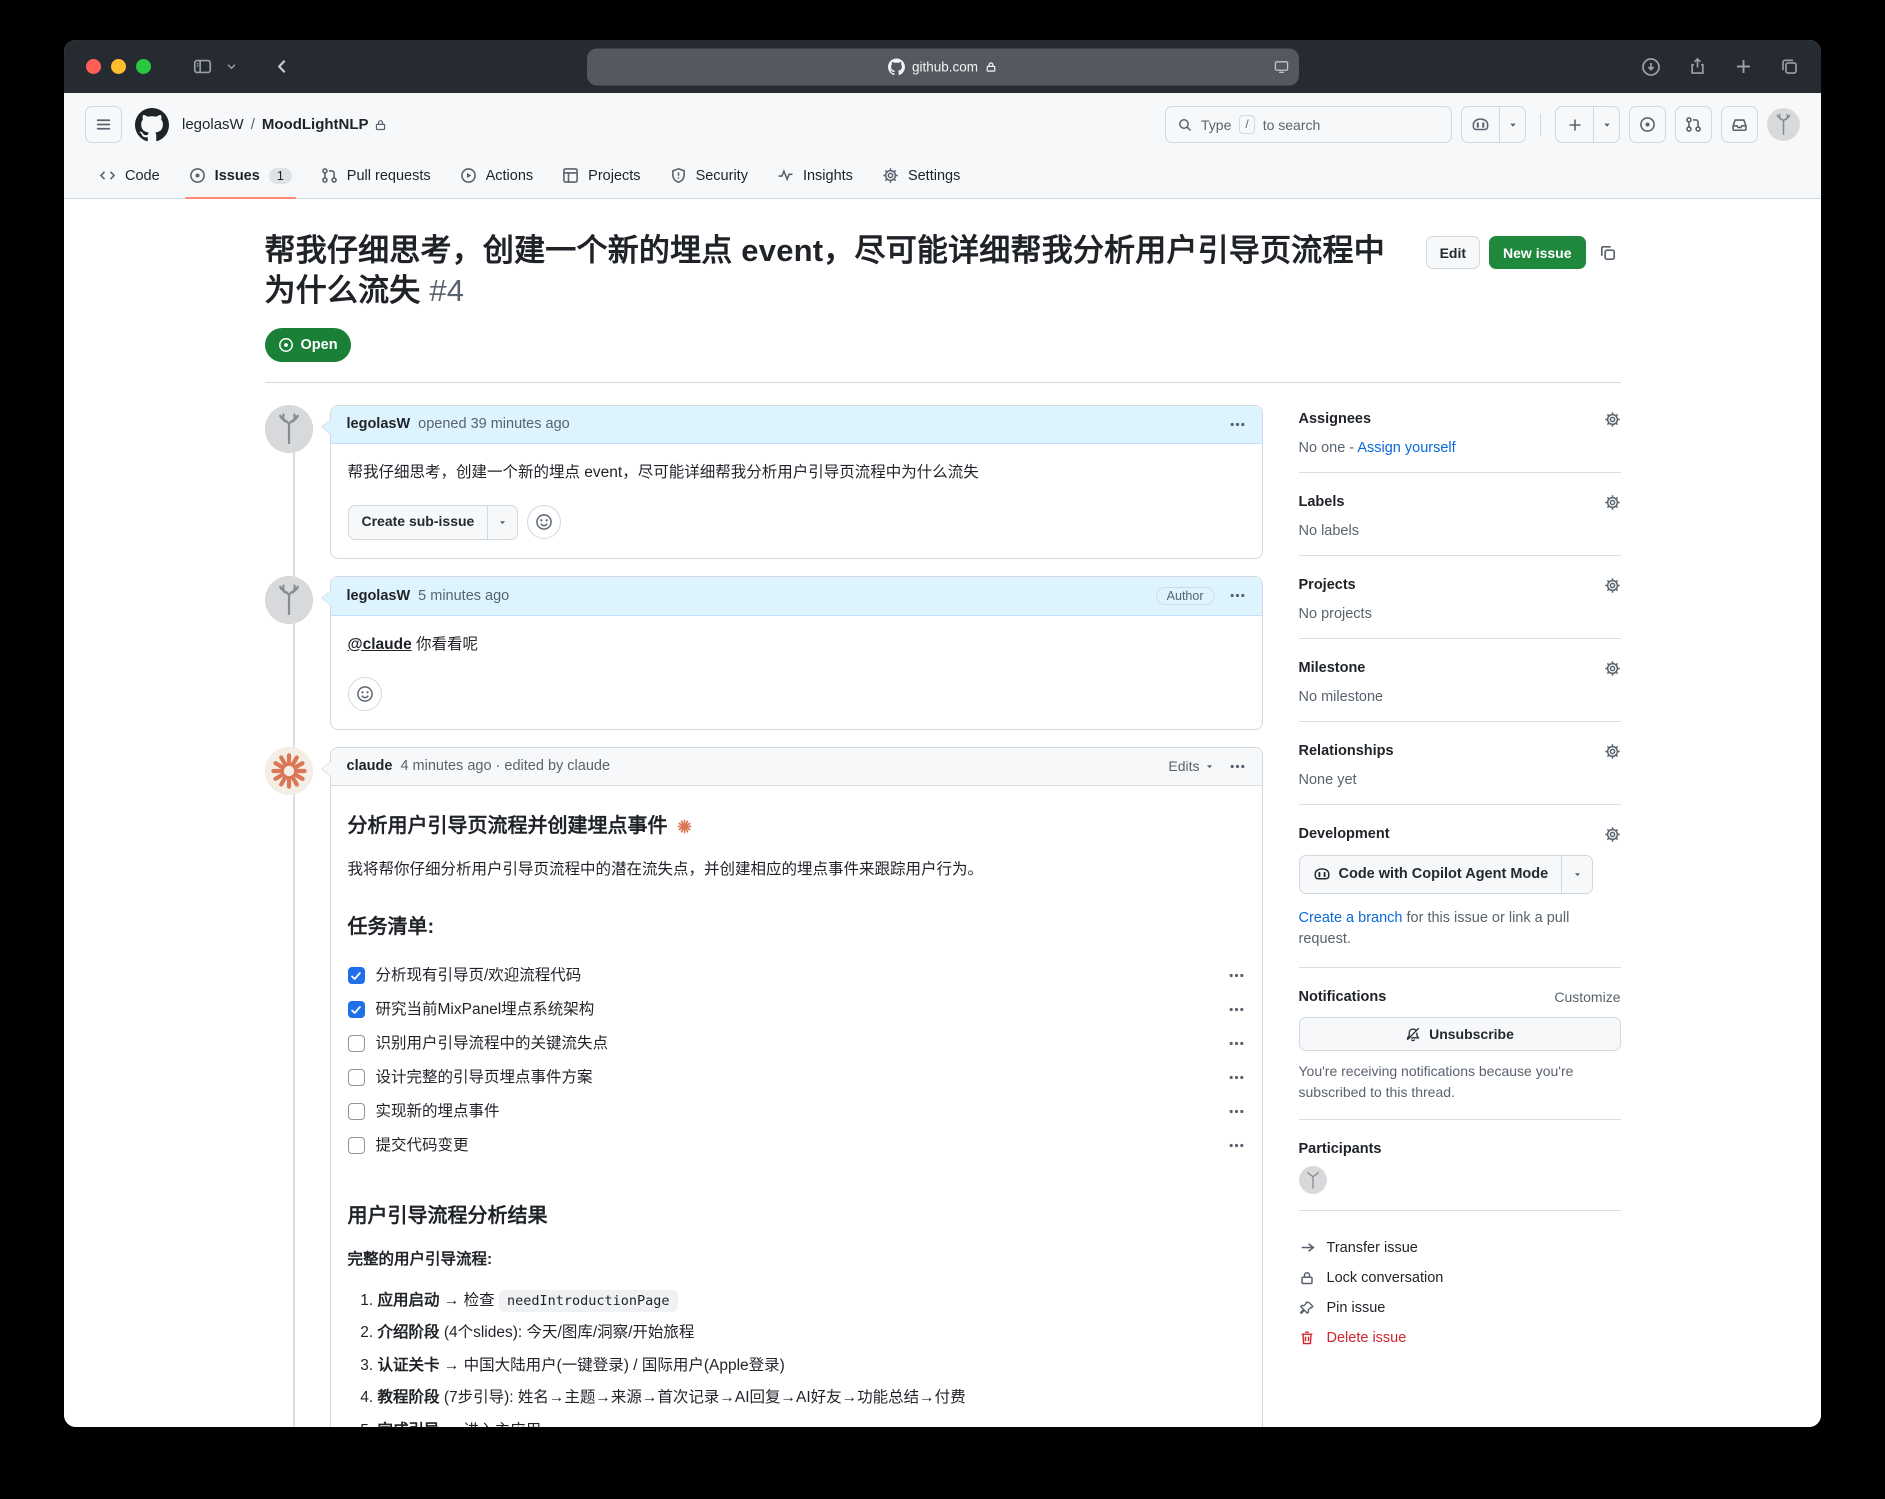 The image size is (1885, 1499). I want to click on copilot-icon, so click(1481, 124).